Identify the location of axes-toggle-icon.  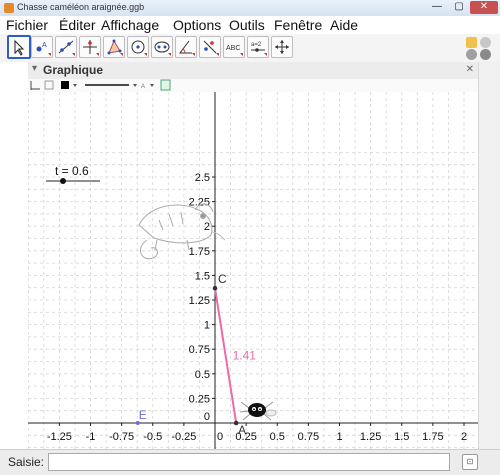
(35, 85).